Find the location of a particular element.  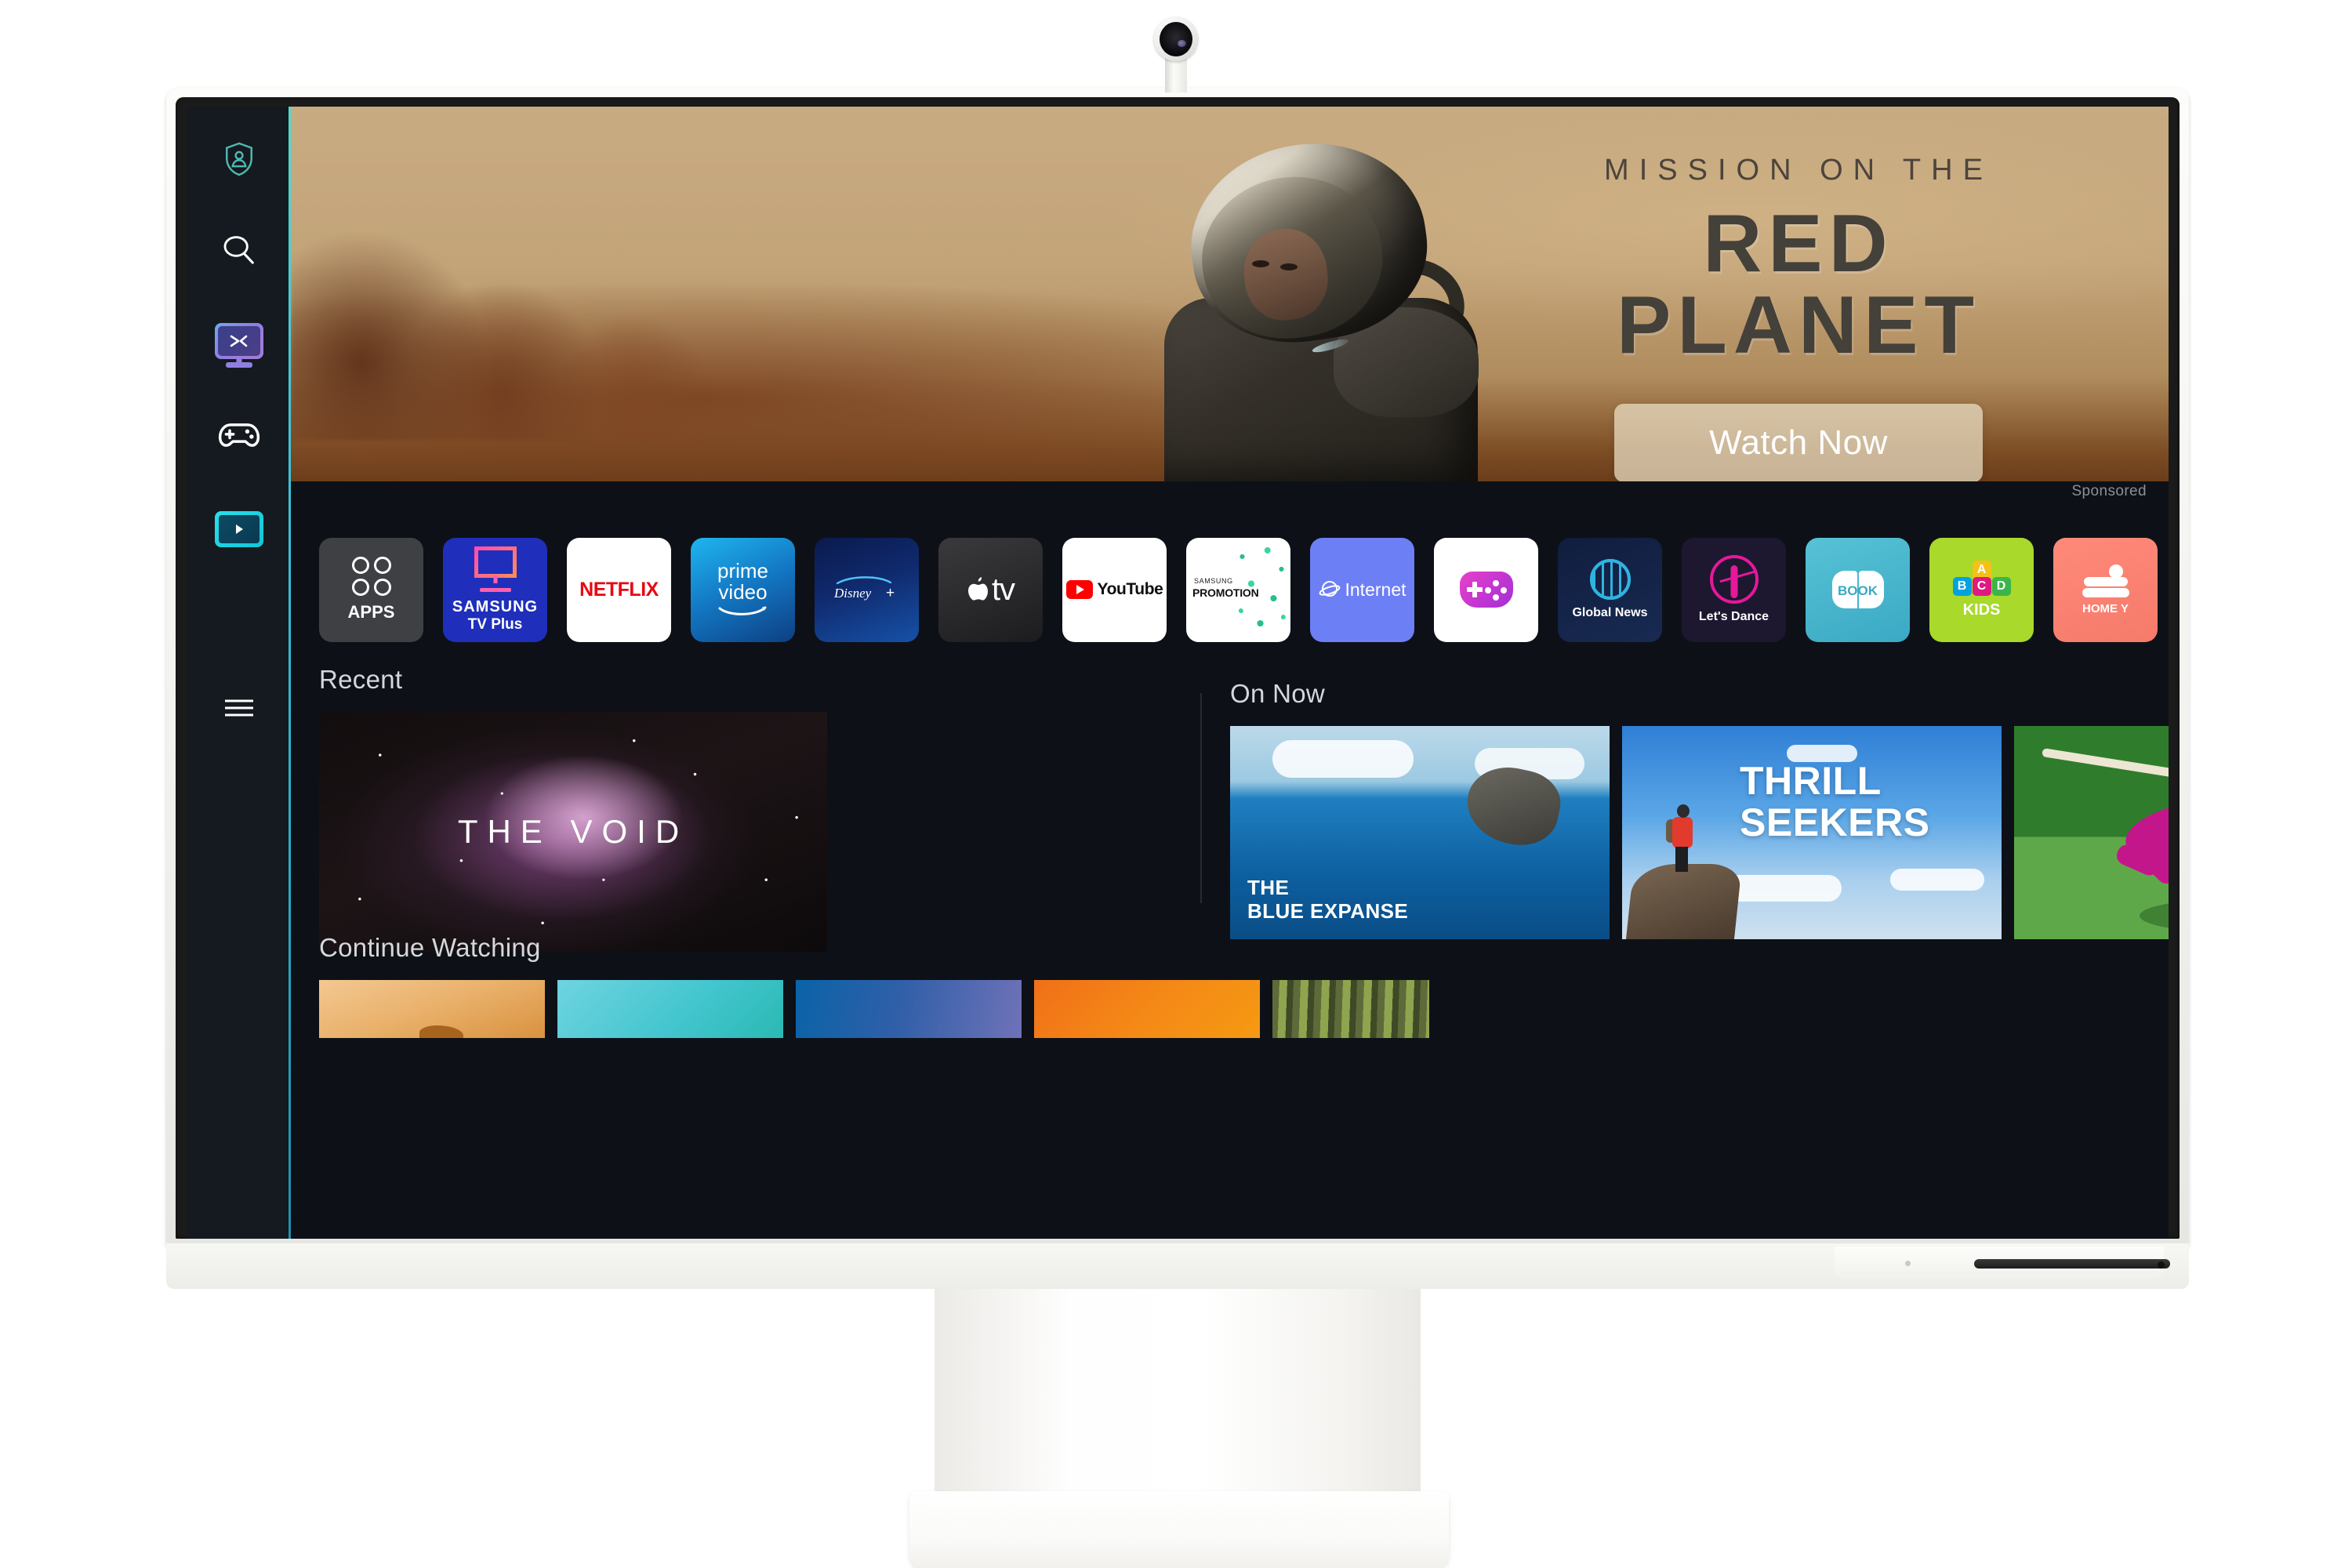

apple-icon is located at coordinates (977, 589).